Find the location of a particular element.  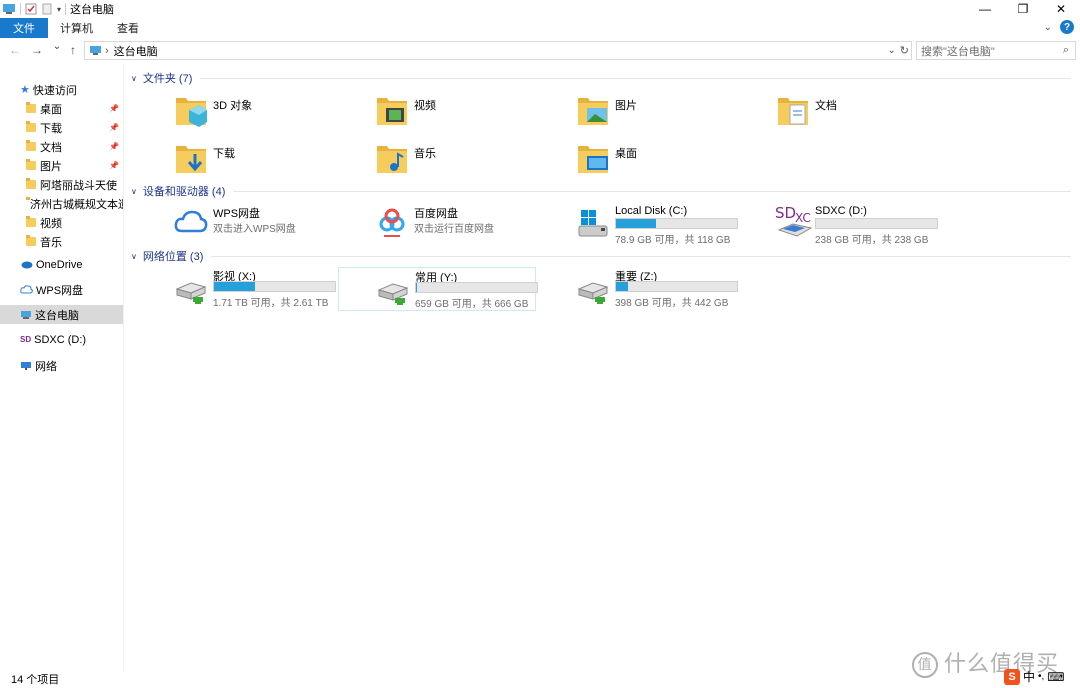

folder-tile: 3D 对象 is located at coordinates (271, 114).